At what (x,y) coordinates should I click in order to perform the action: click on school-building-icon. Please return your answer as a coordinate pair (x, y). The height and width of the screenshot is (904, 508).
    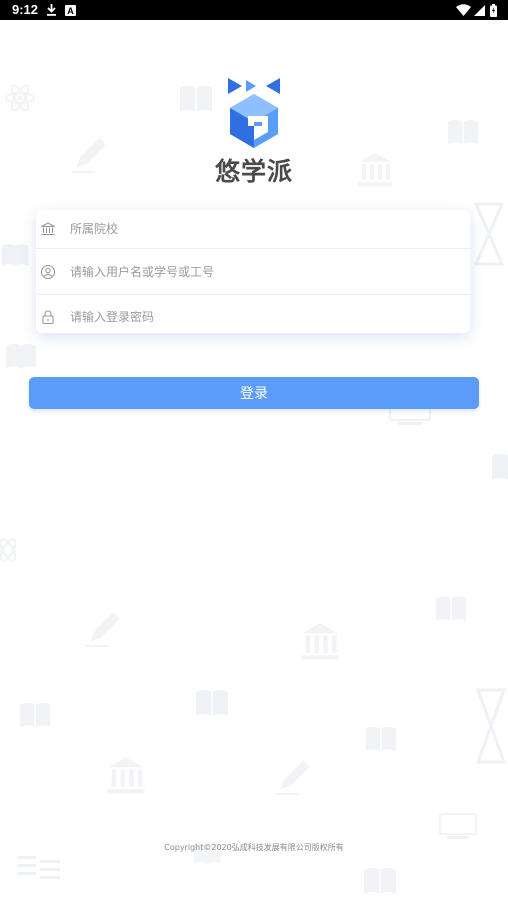
    Looking at the image, I should click on (48, 229).